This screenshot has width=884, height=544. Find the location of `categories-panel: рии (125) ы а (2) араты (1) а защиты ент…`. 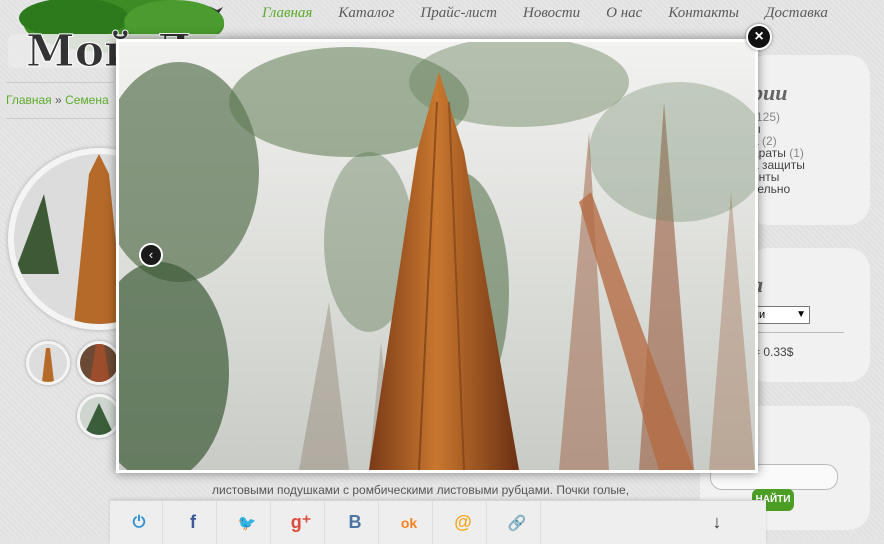

categories-panel: рии (125) ы а (2) араты (1) а защиты ент… is located at coordinates (808, 140).